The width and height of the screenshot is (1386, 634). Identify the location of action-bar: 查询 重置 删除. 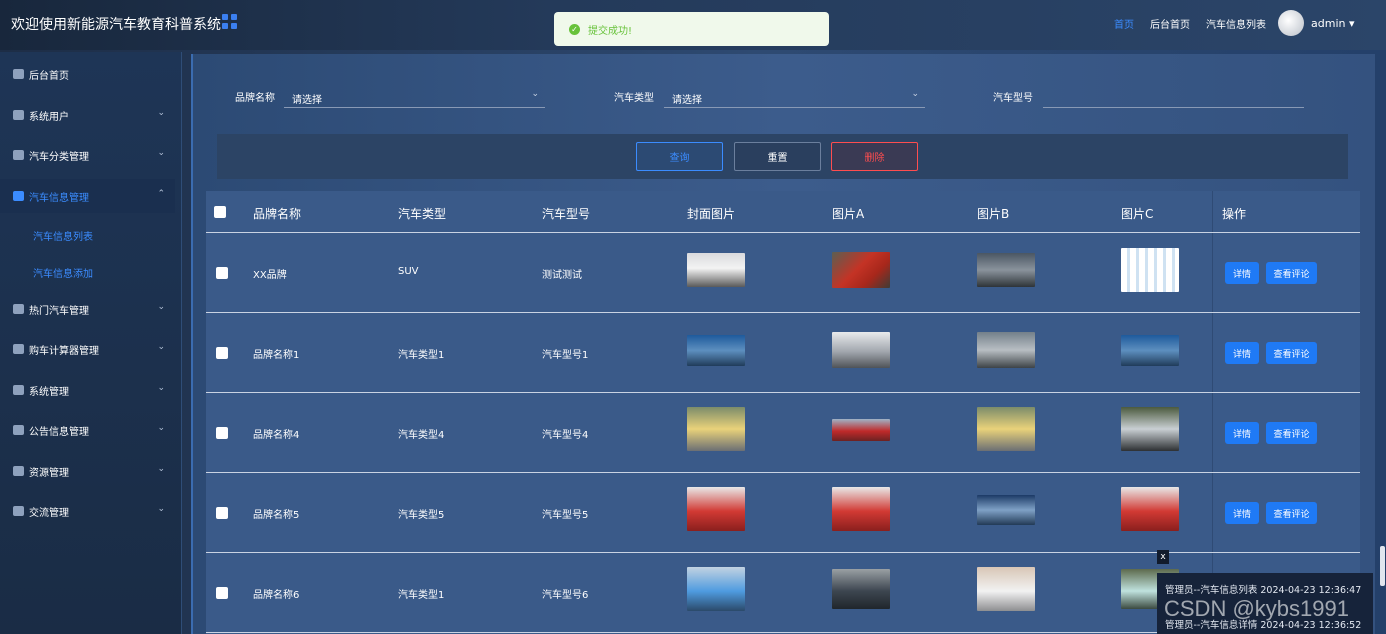
(782, 156).